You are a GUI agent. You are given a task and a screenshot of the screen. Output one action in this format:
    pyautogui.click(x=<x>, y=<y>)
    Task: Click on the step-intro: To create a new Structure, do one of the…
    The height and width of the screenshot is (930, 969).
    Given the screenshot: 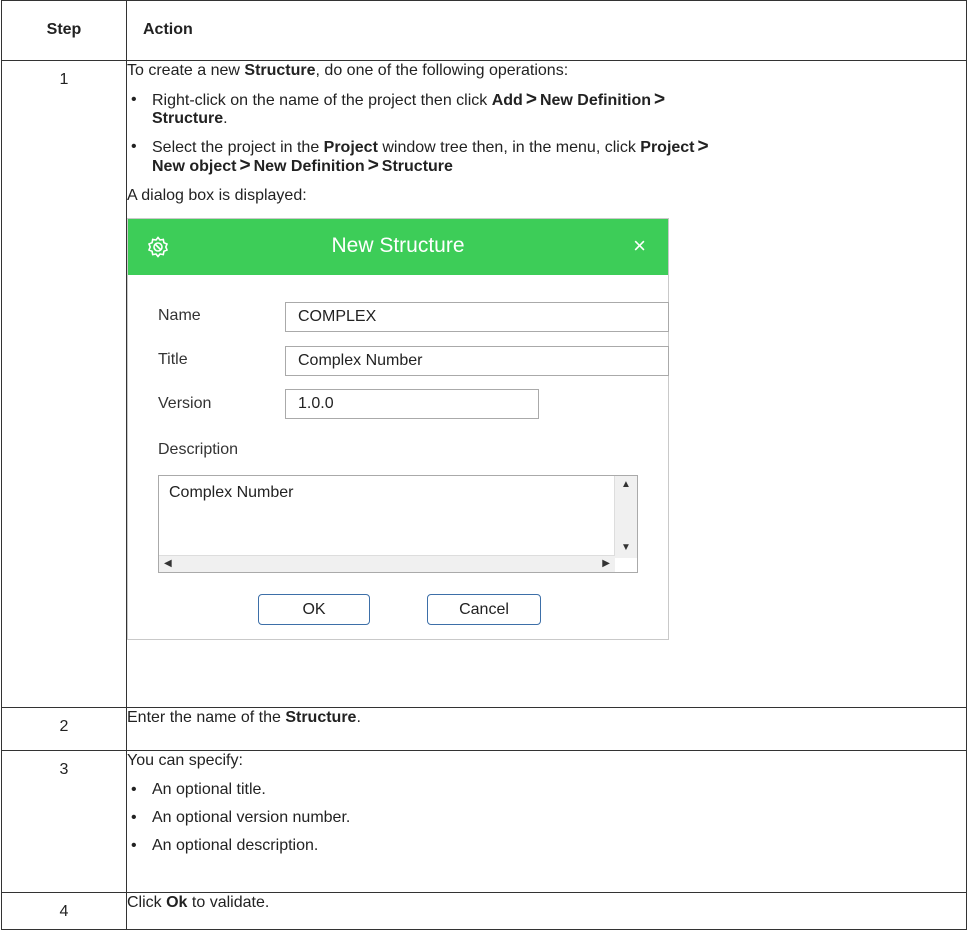 What is the action you would take?
    pyautogui.click(x=348, y=70)
    